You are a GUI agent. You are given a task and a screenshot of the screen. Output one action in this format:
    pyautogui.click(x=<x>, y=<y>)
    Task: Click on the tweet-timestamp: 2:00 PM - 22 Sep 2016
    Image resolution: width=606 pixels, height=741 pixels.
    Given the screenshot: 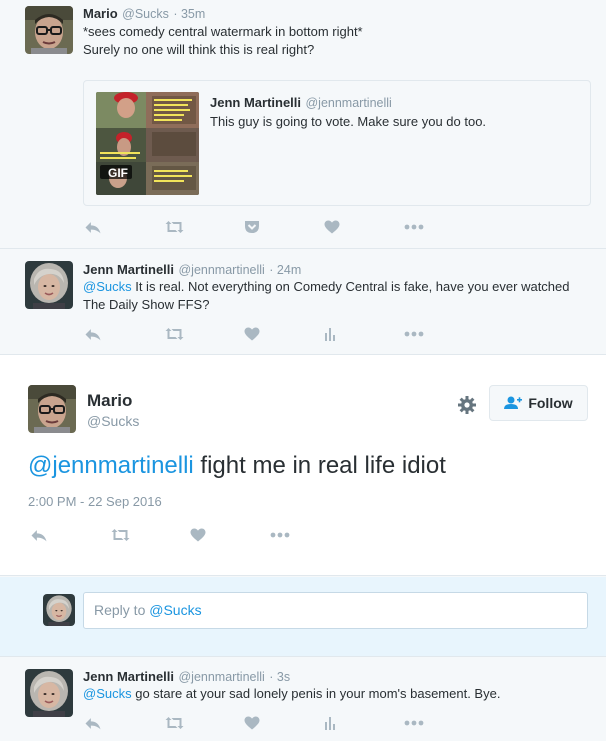 What is the action you would take?
    pyautogui.click(x=95, y=501)
    